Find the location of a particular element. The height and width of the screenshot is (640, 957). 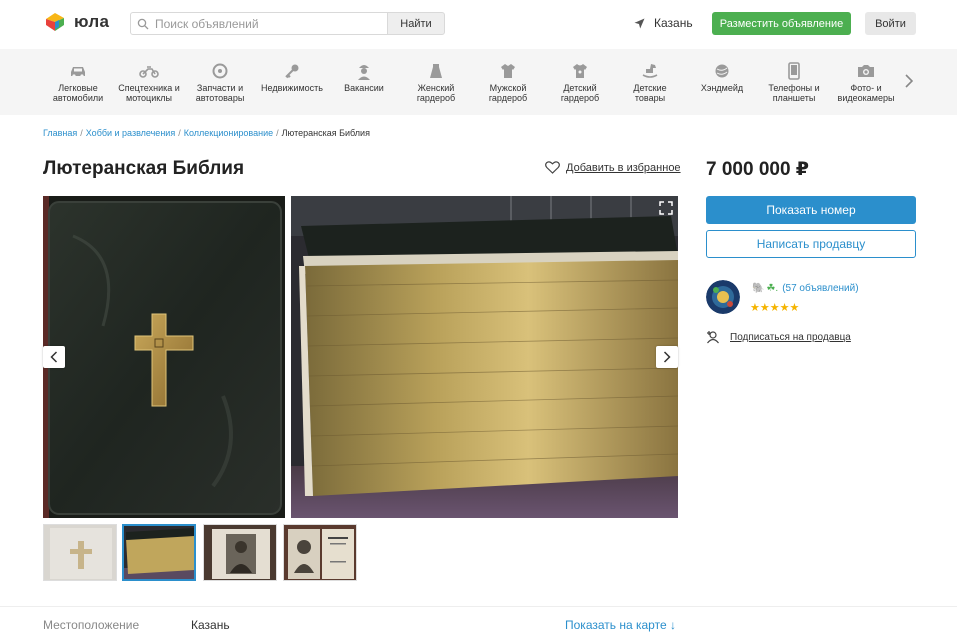

add-user-icon is located at coordinates (713, 337).